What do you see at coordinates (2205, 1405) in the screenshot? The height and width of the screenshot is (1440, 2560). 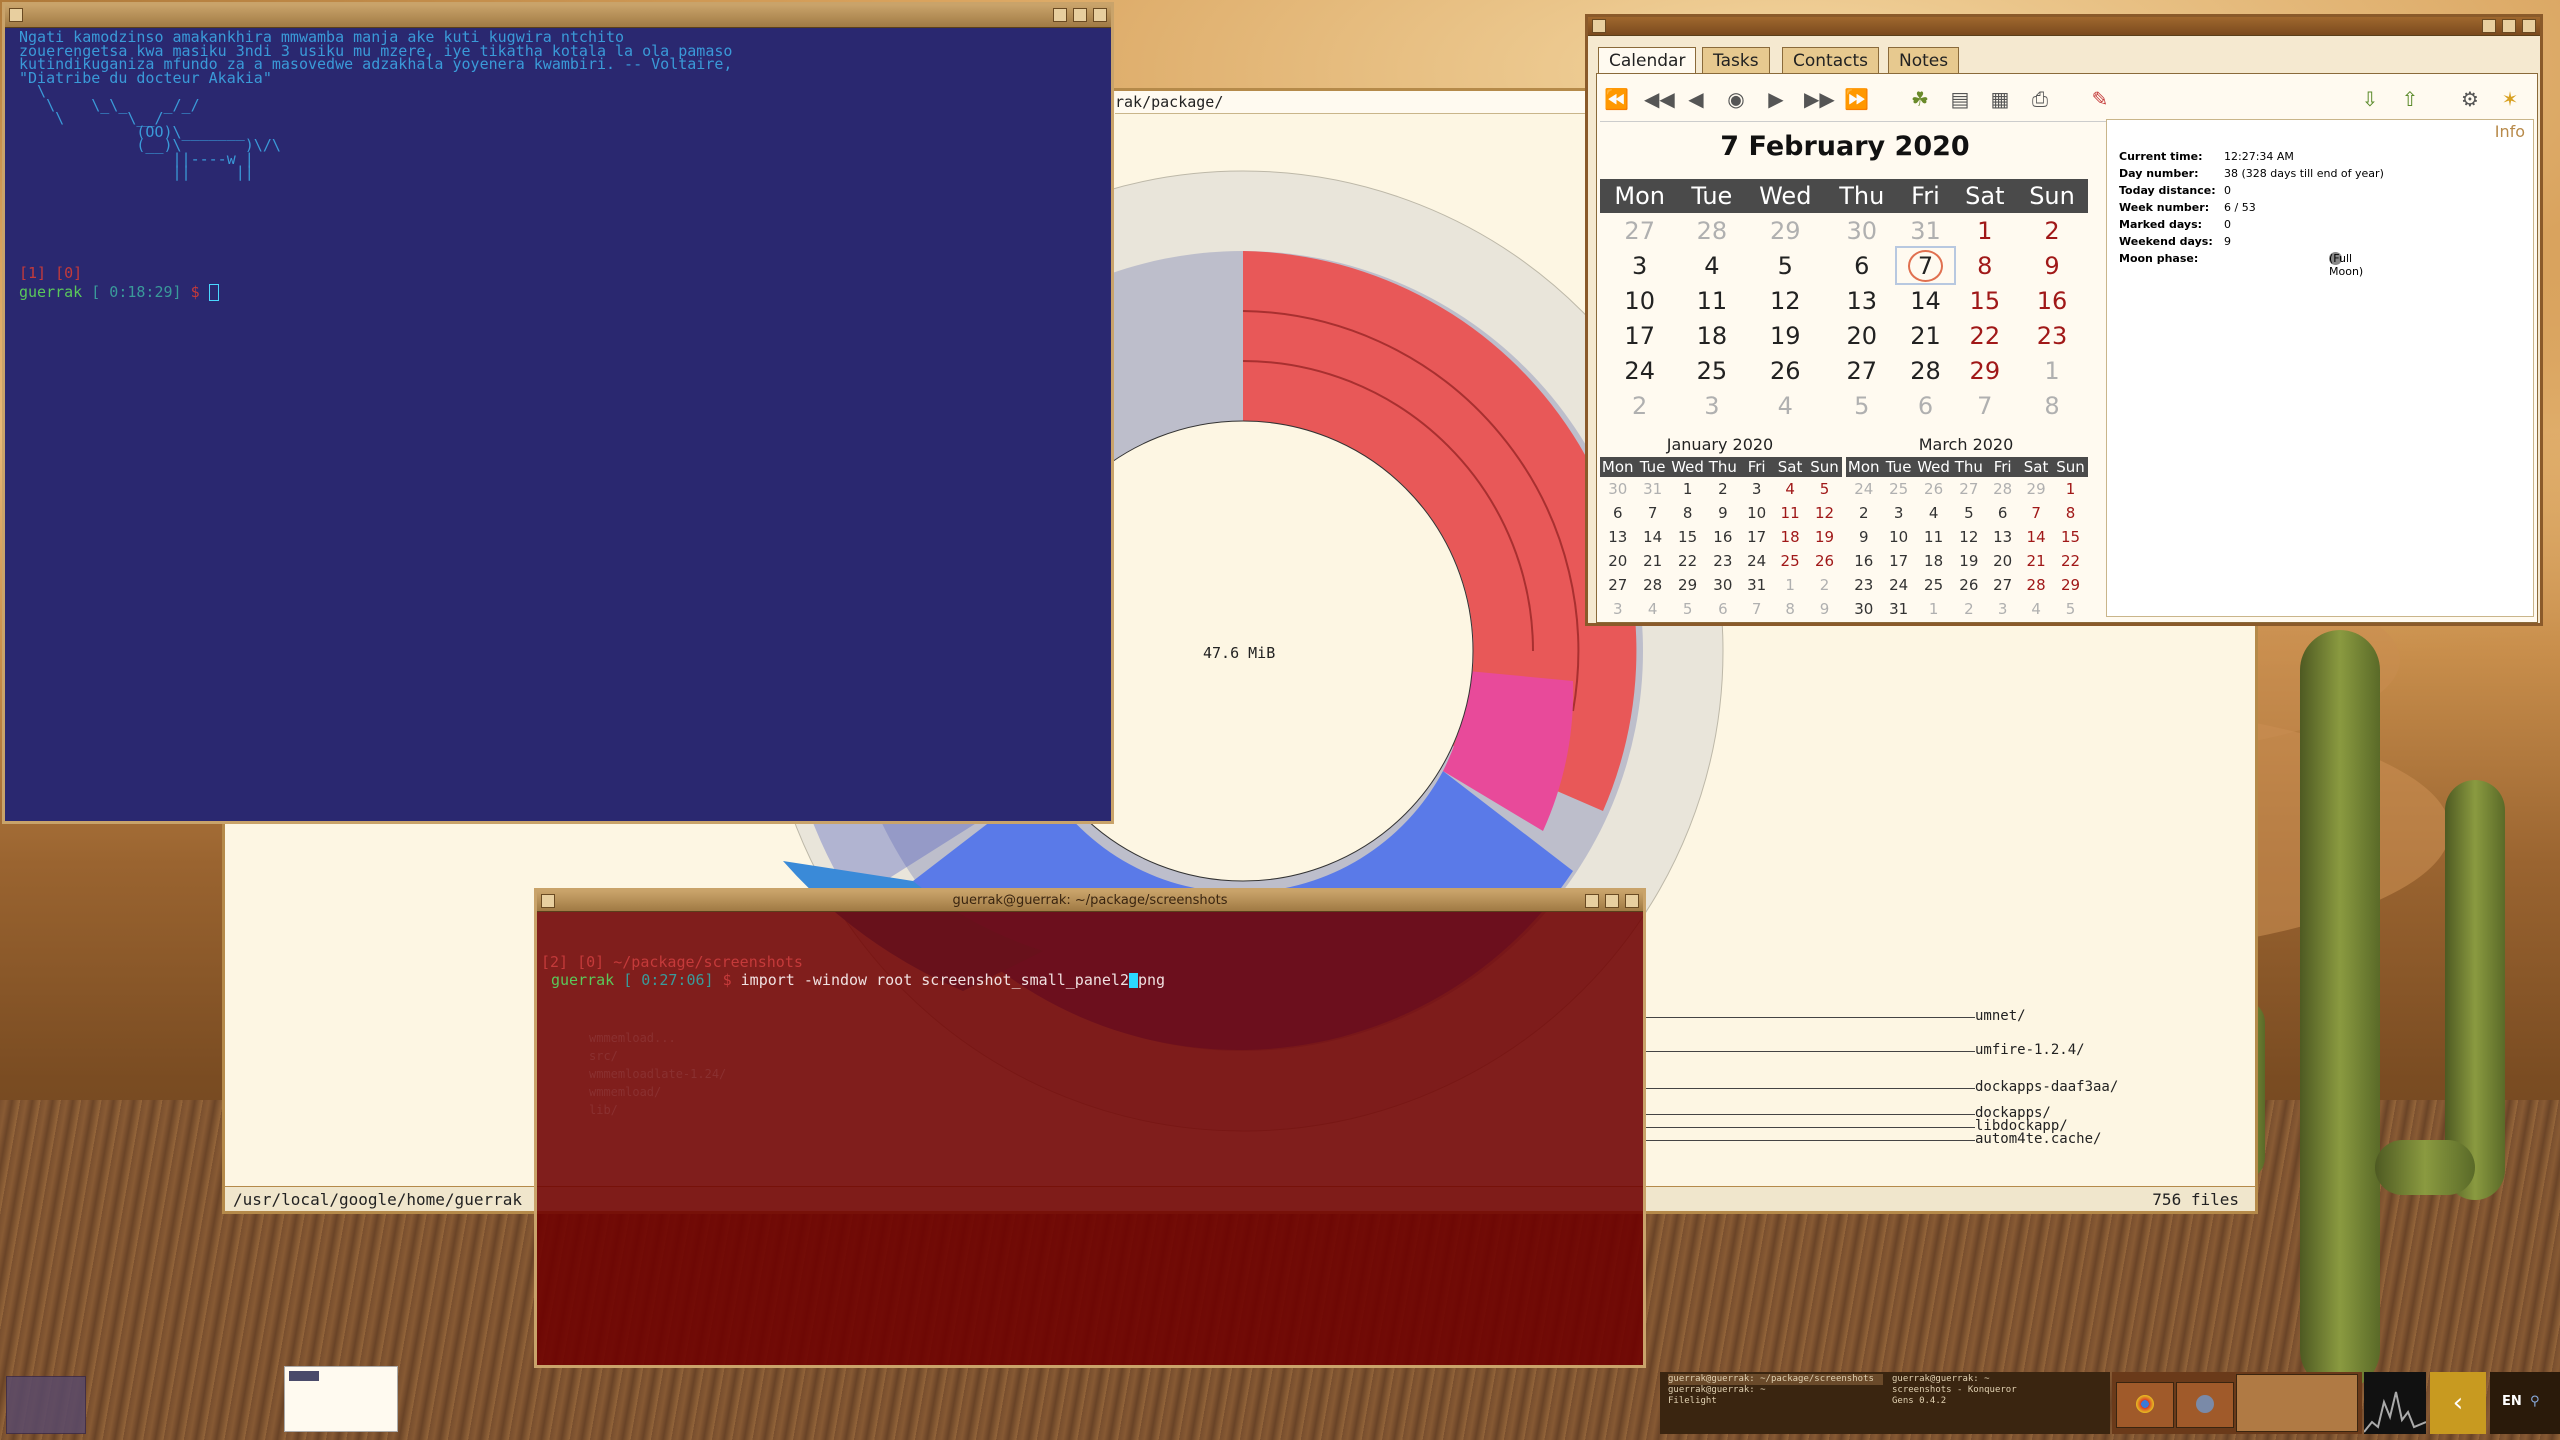 I see `web-browser-icon` at bounding box center [2205, 1405].